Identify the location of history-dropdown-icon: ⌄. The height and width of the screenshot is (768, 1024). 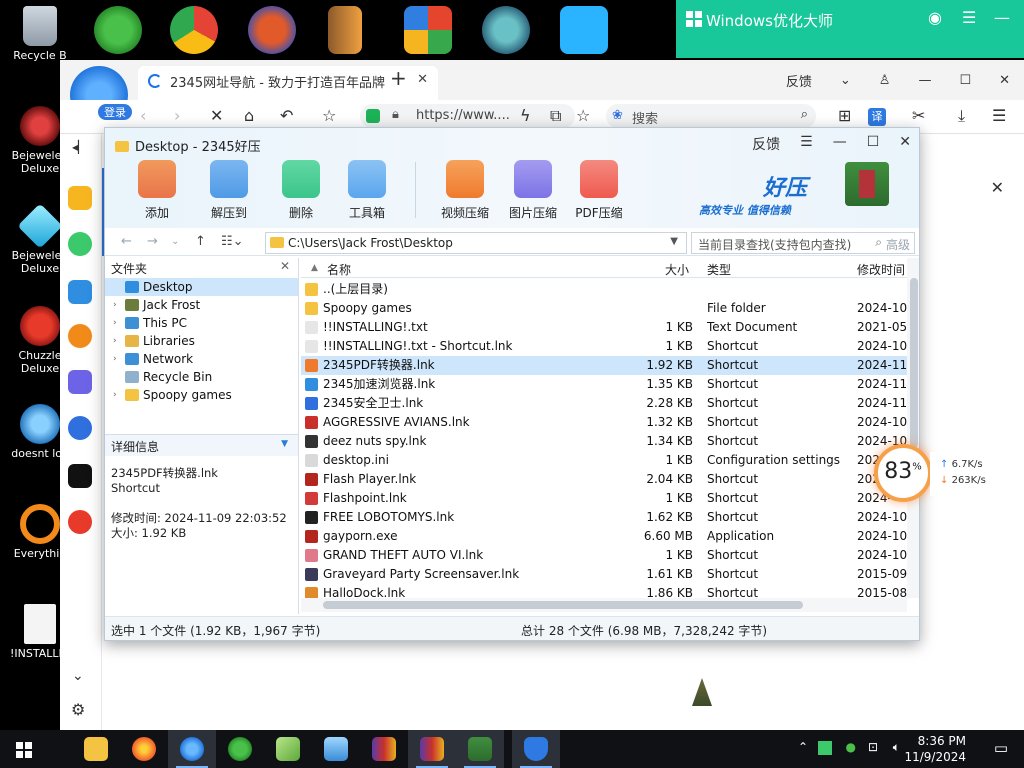
(175, 241).